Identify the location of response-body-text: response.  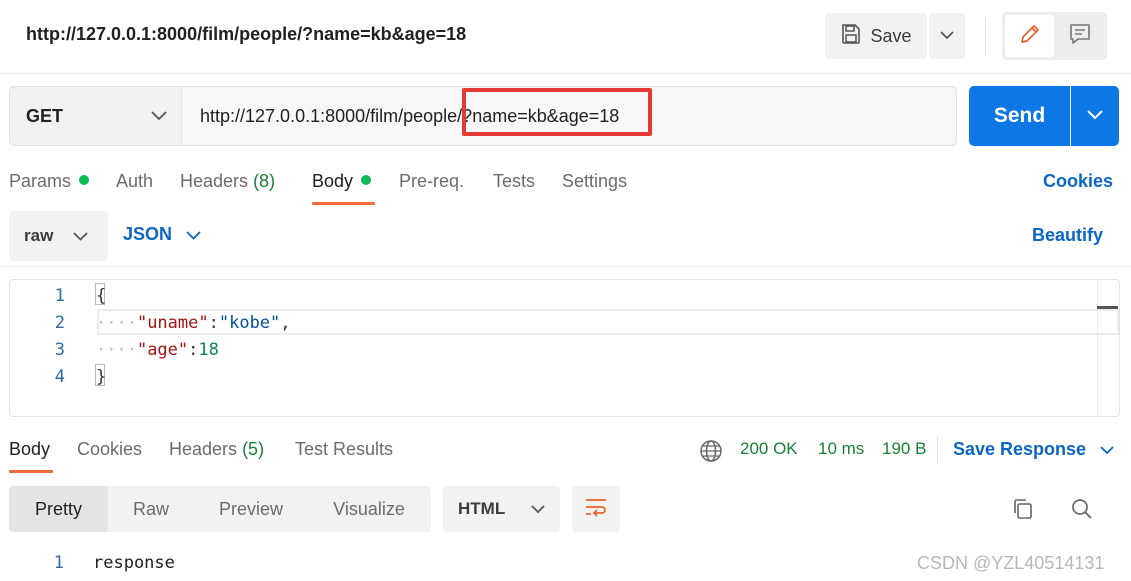
(134, 563).